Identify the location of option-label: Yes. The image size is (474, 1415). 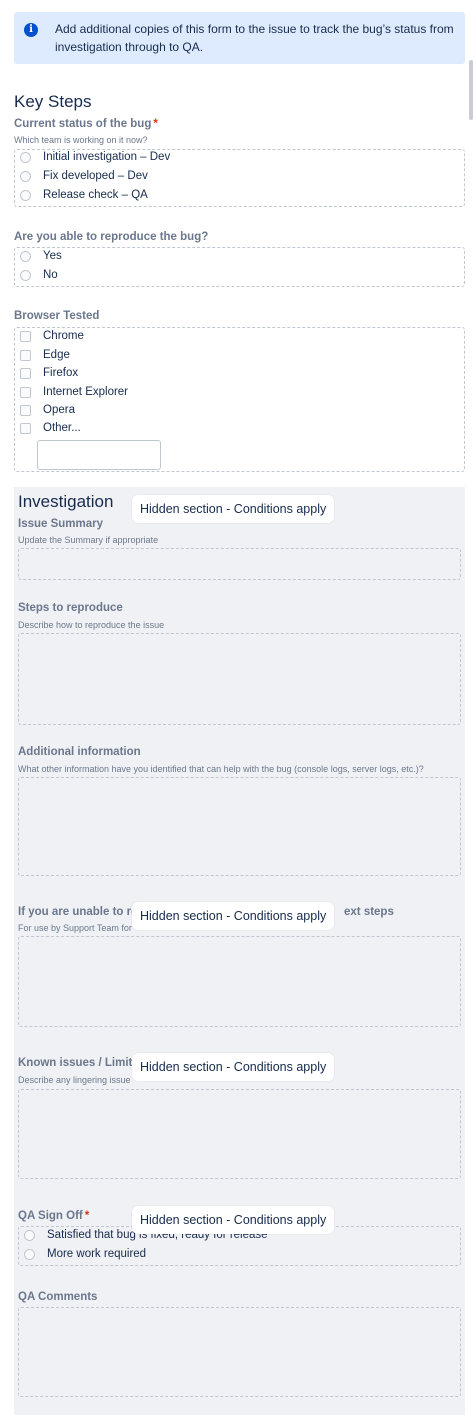
(52, 256).